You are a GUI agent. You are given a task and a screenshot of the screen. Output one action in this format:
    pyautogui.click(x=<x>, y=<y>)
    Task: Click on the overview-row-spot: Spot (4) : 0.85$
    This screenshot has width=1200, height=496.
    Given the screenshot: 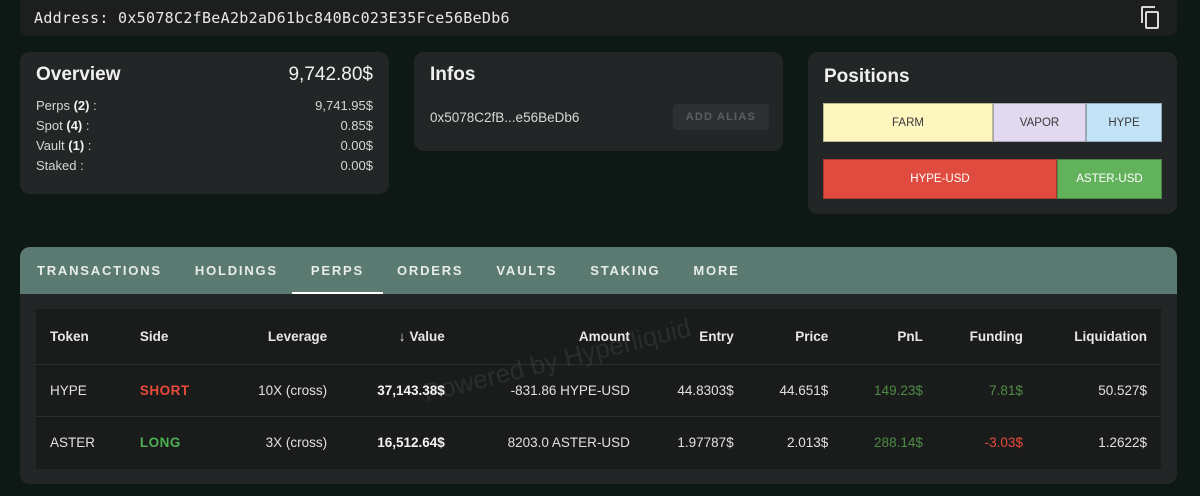 What is the action you would take?
    pyautogui.click(x=204, y=126)
    